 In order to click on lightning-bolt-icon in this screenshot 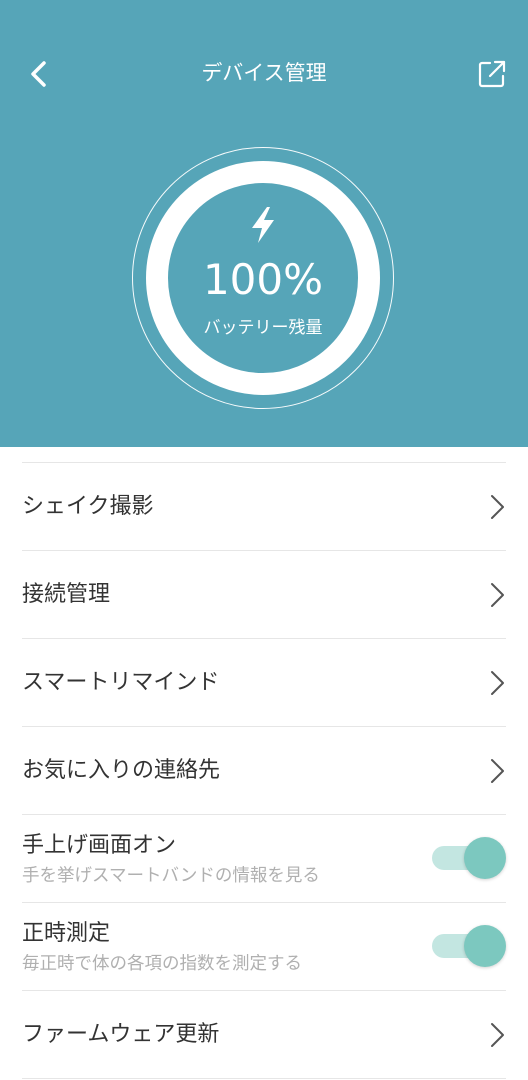, I will do `click(263, 225)`.